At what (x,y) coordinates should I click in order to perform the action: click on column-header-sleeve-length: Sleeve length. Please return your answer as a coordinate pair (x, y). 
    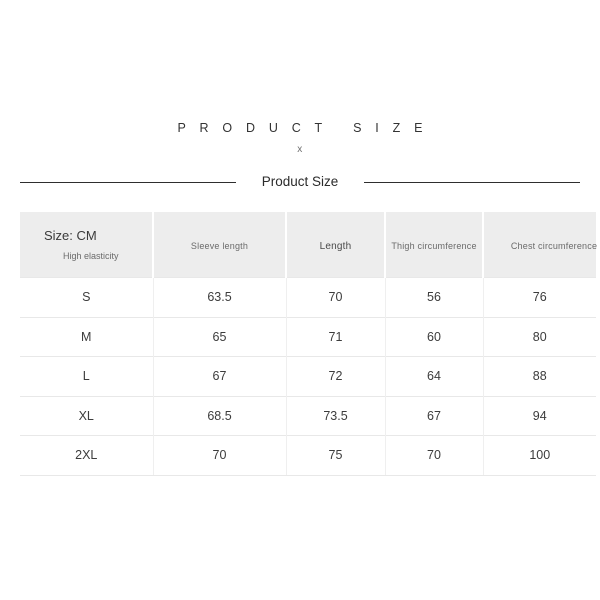
    Looking at the image, I should click on (220, 245).